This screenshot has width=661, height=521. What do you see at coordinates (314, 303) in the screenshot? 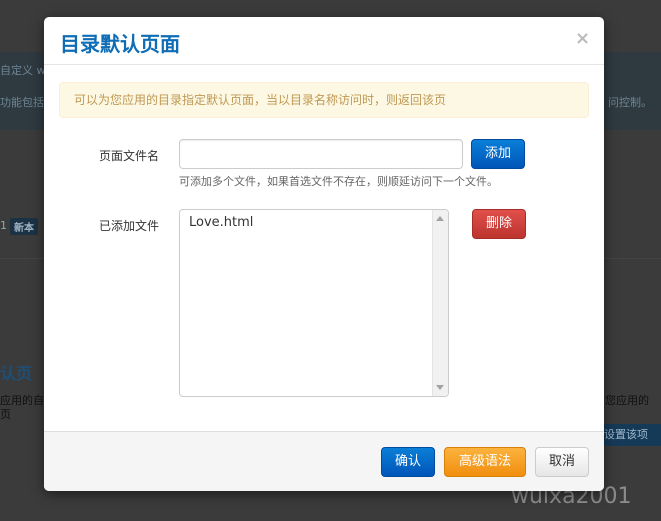
I see `added-files-list: Love.html` at bounding box center [314, 303].